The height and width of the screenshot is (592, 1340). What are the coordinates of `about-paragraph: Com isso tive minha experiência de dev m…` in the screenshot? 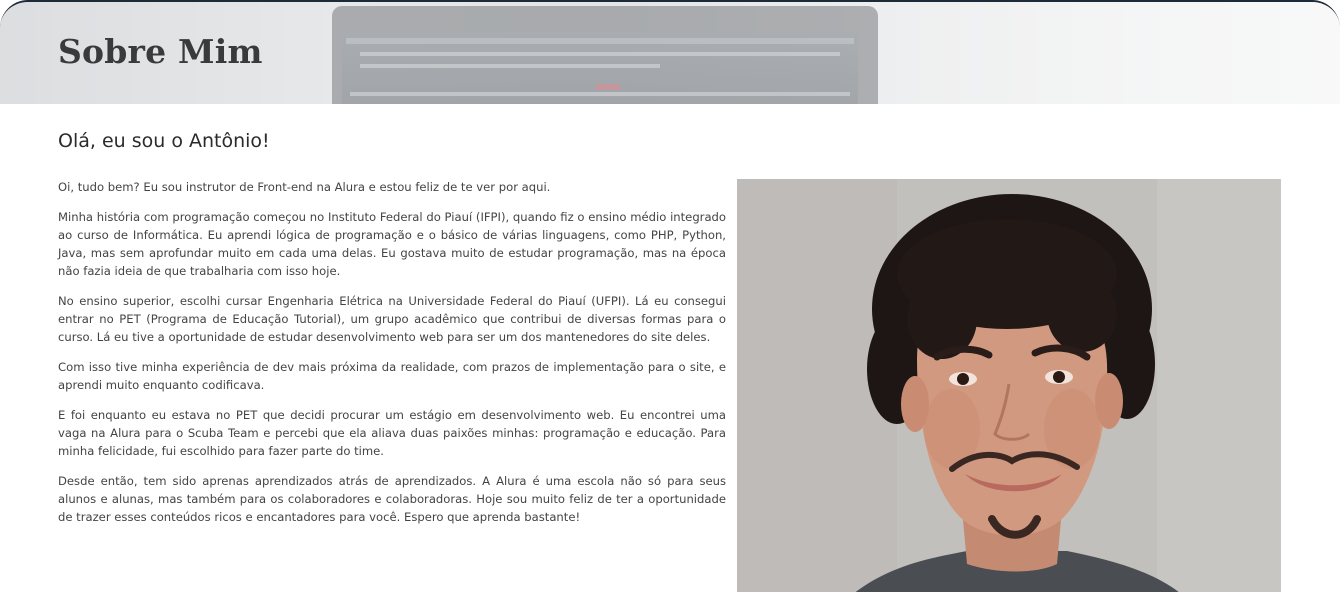 It's located at (392, 376).